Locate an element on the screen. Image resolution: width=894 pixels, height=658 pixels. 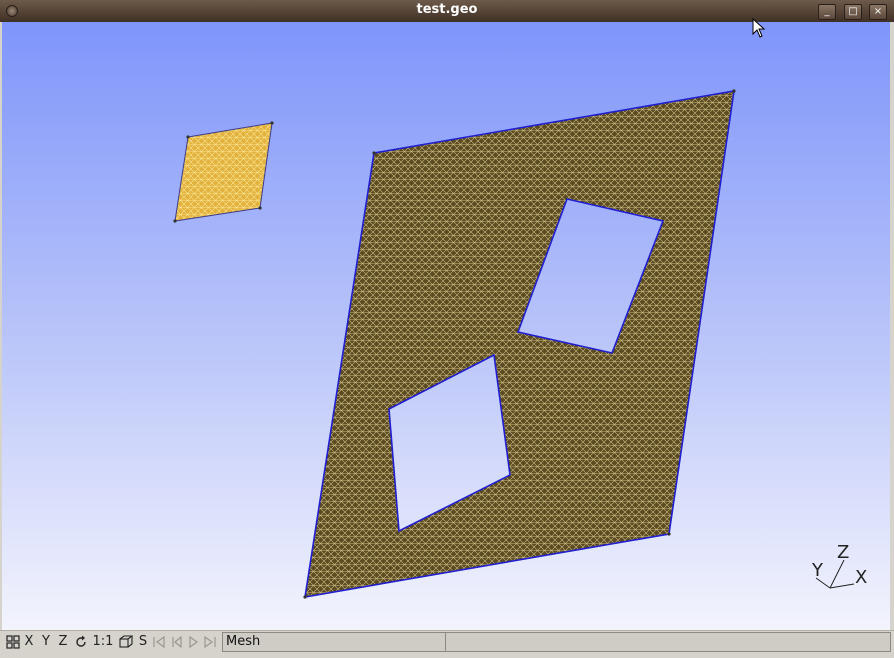
mouse-cursor-icon is located at coordinates (759, 28).